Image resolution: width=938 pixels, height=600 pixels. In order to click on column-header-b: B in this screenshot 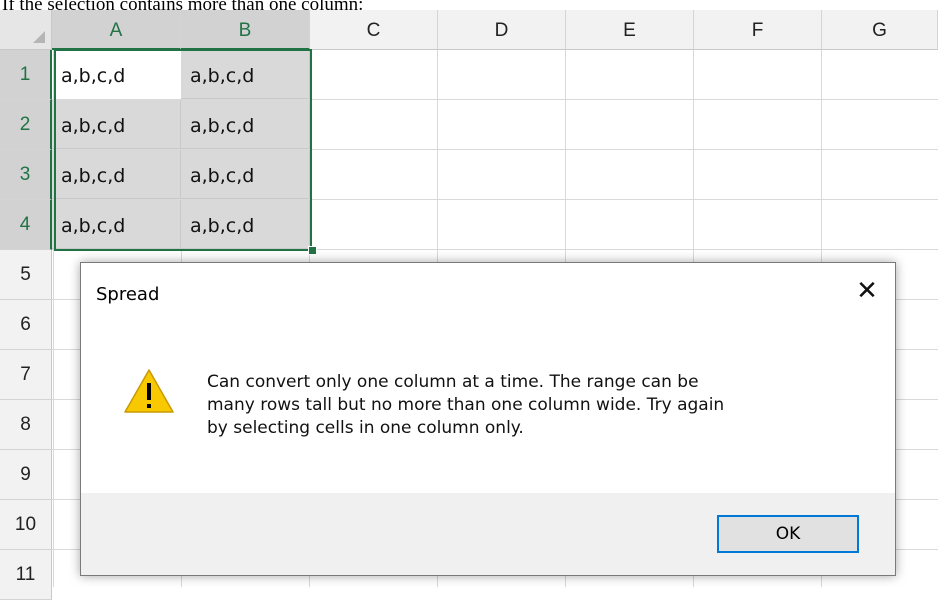, I will do `click(245, 30)`.